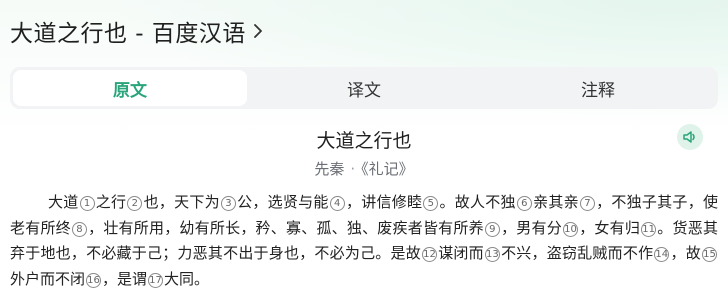 Image resolution: width=728 pixels, height=308 pixels. Describe the element at coordinates (577, 253) in the screenshot. I see `poem-text-segment: 不兴，盗窃乱贼而不作` at that location.